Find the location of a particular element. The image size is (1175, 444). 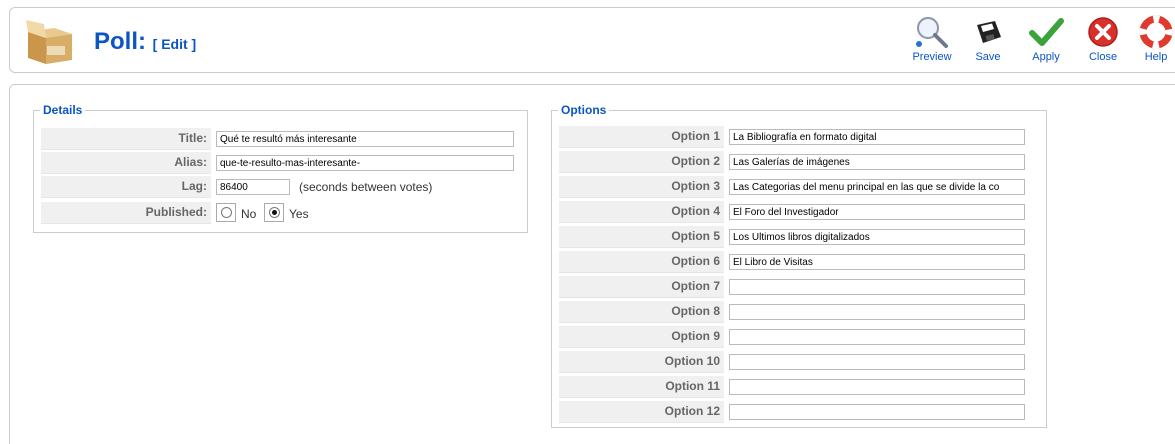

help-button: Help is located at coordinates (1155, 39).